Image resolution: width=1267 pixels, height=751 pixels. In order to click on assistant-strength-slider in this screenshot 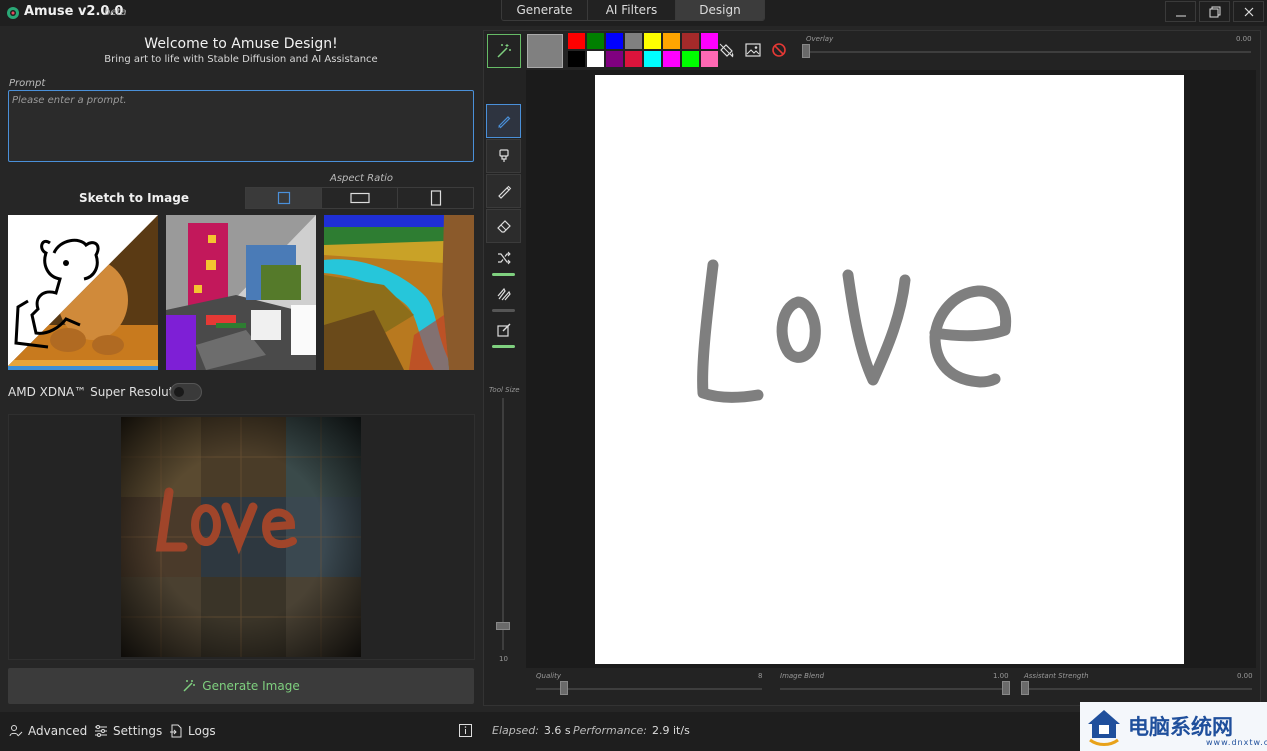, I will do `click(1138, 689)`.